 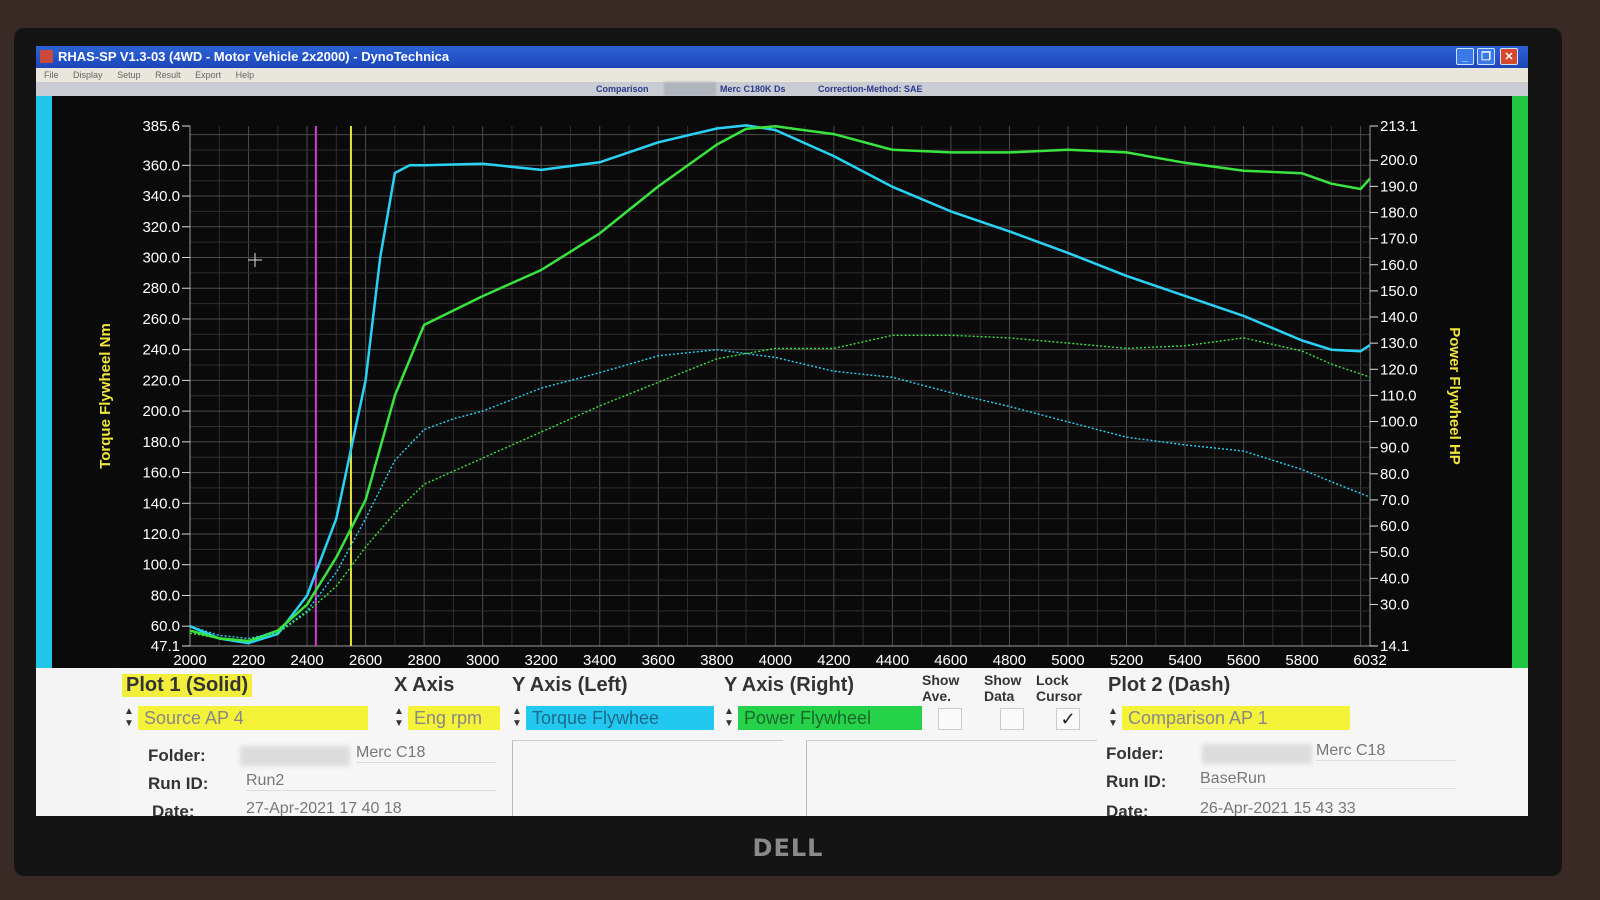 I want to click on y-right-header: Y Axis (Right), so click(x=789, y=685).